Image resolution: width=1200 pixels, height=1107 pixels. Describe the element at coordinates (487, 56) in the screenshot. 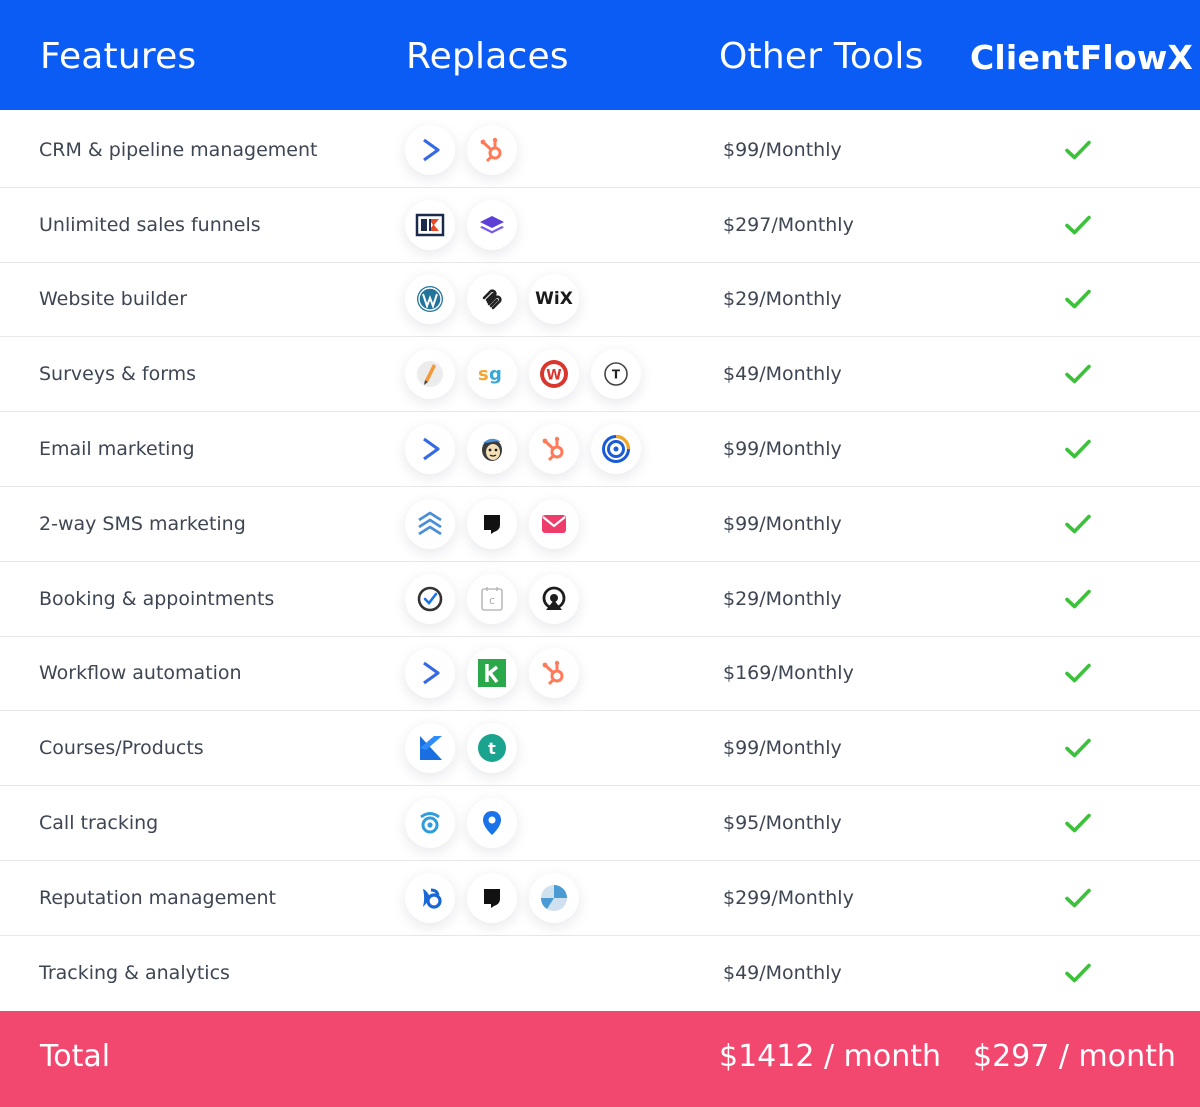

I see `header-replaces: Replaces` at that location.